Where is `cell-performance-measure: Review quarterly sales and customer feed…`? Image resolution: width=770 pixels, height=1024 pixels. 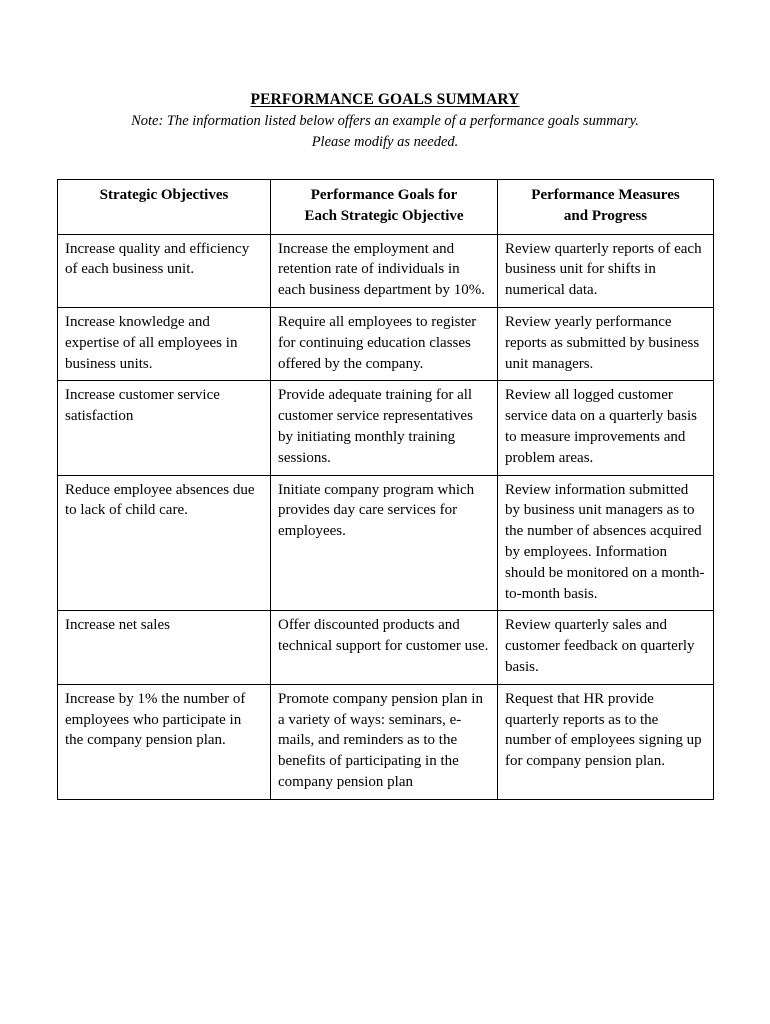 cell-performance-measure: Review quarterly sales and customer feed… is located at coordinates (605, 647).